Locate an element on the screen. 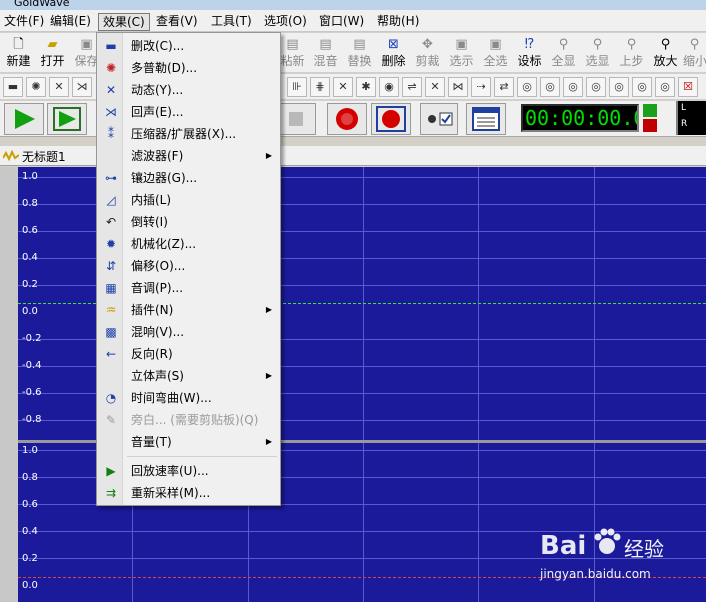 This screenshot has width=706, height=602. open-button: ▰ 打开 is located at coordinates (52, 53).